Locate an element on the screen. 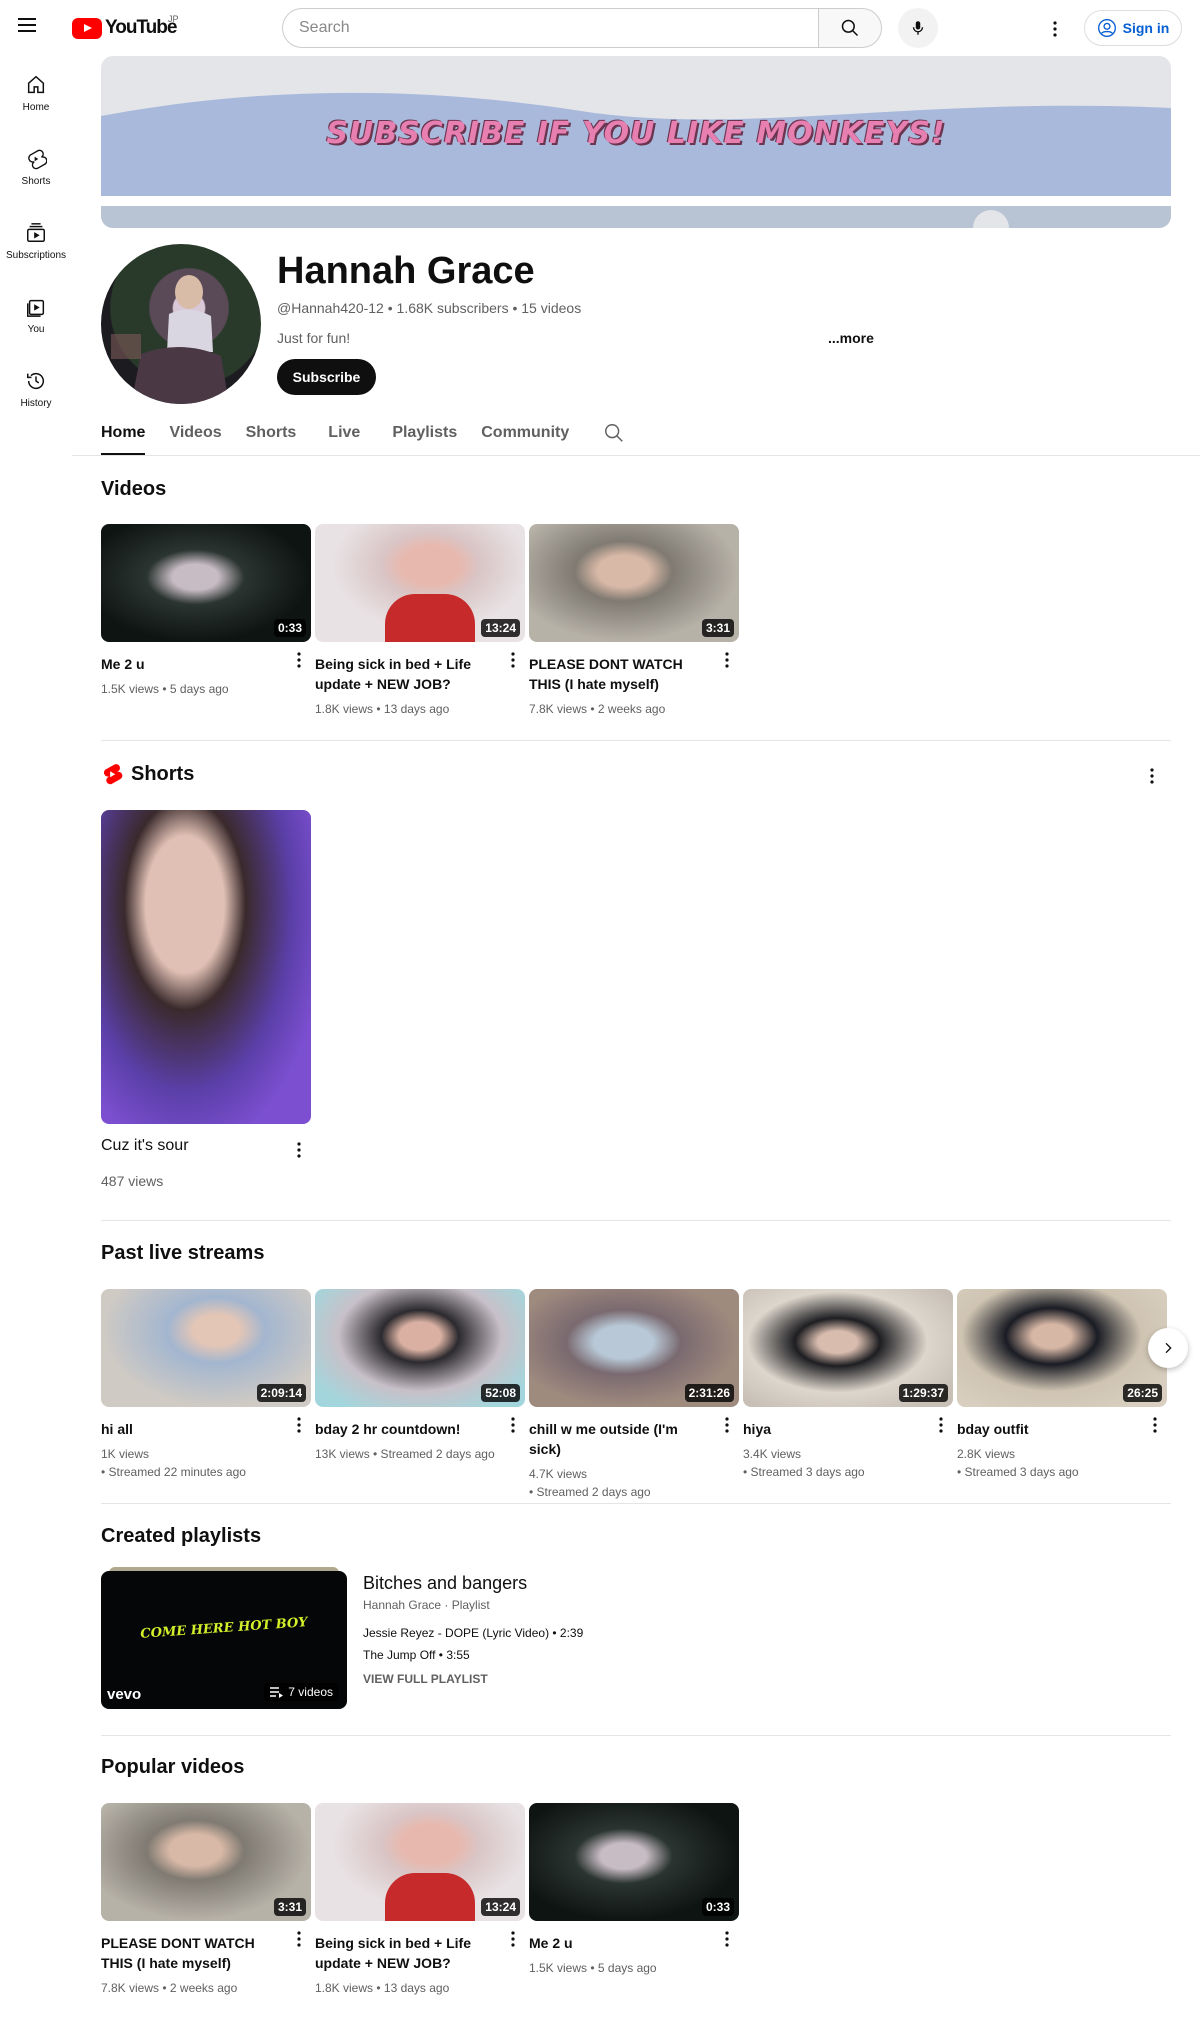  sidebar-item-home: Home is located at coordinates (36, 93).